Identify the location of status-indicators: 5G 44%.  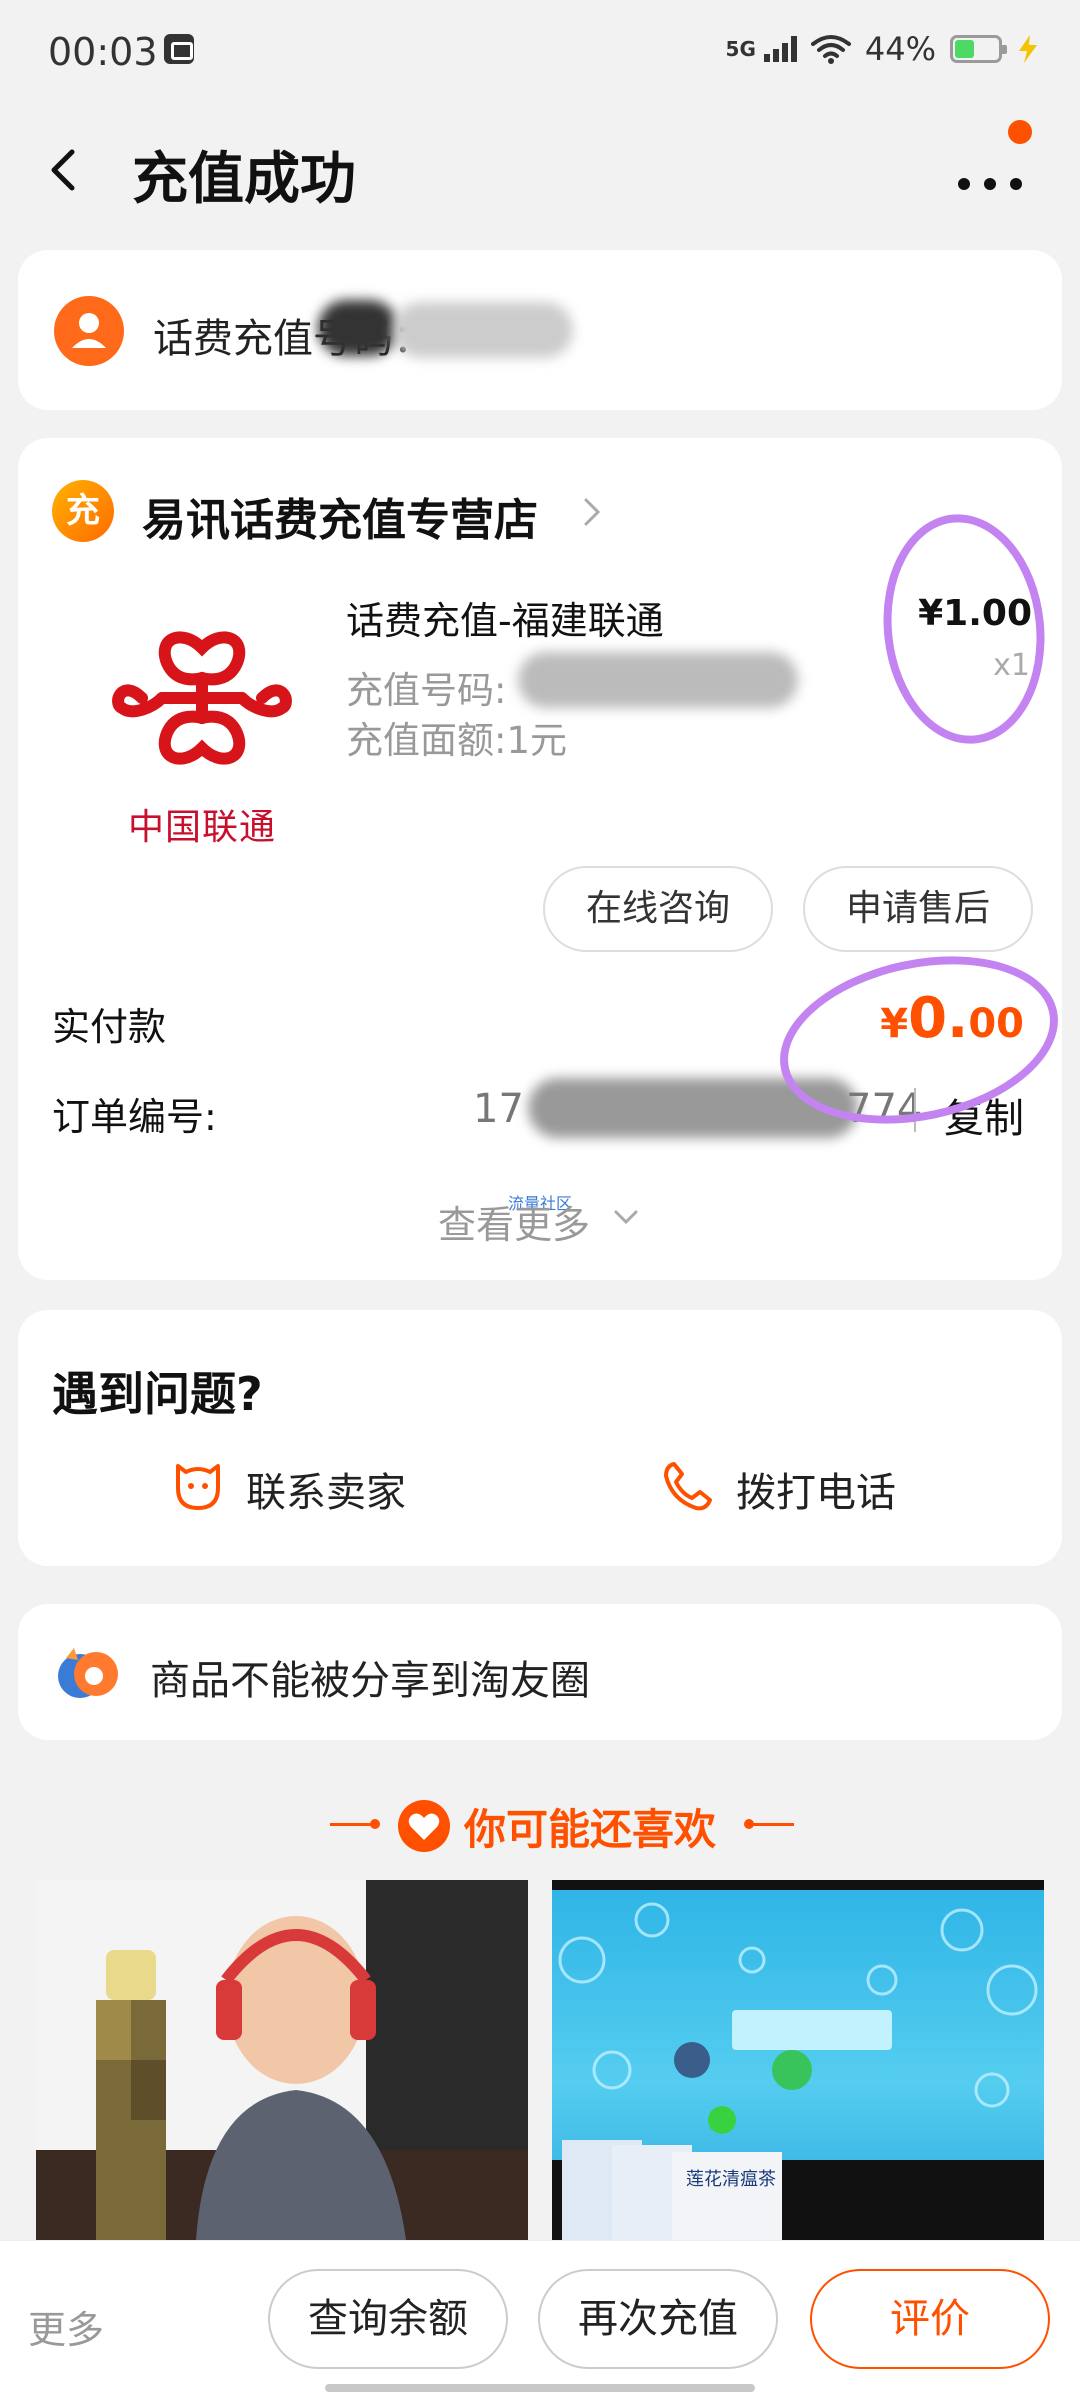
(883, 49).